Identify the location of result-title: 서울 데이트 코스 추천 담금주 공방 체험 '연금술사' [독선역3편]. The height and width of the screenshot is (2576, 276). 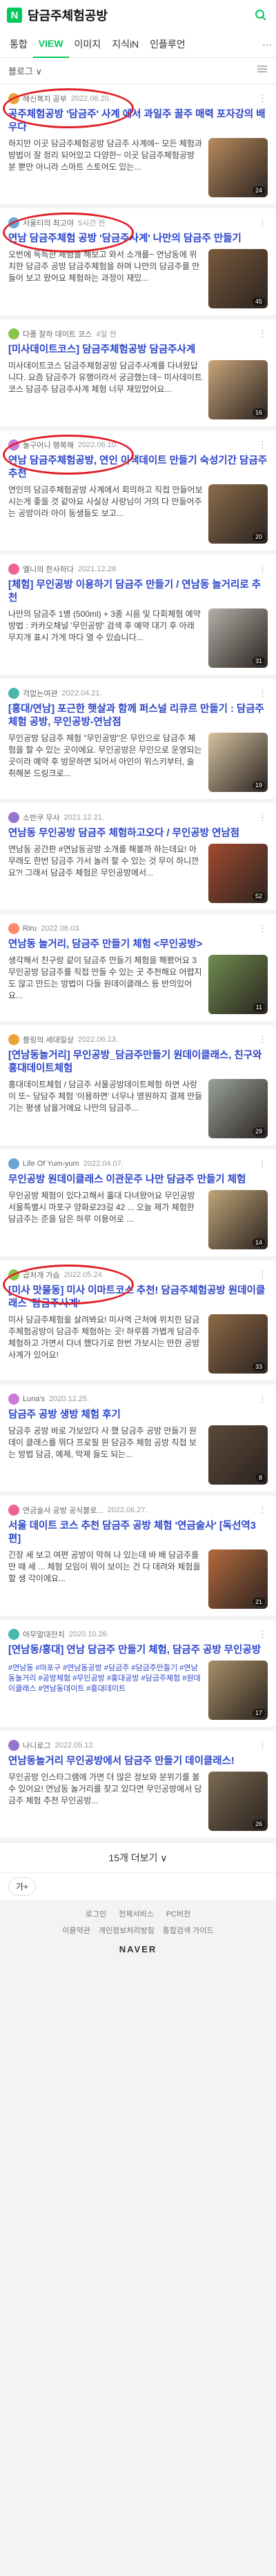
(138, 1533).